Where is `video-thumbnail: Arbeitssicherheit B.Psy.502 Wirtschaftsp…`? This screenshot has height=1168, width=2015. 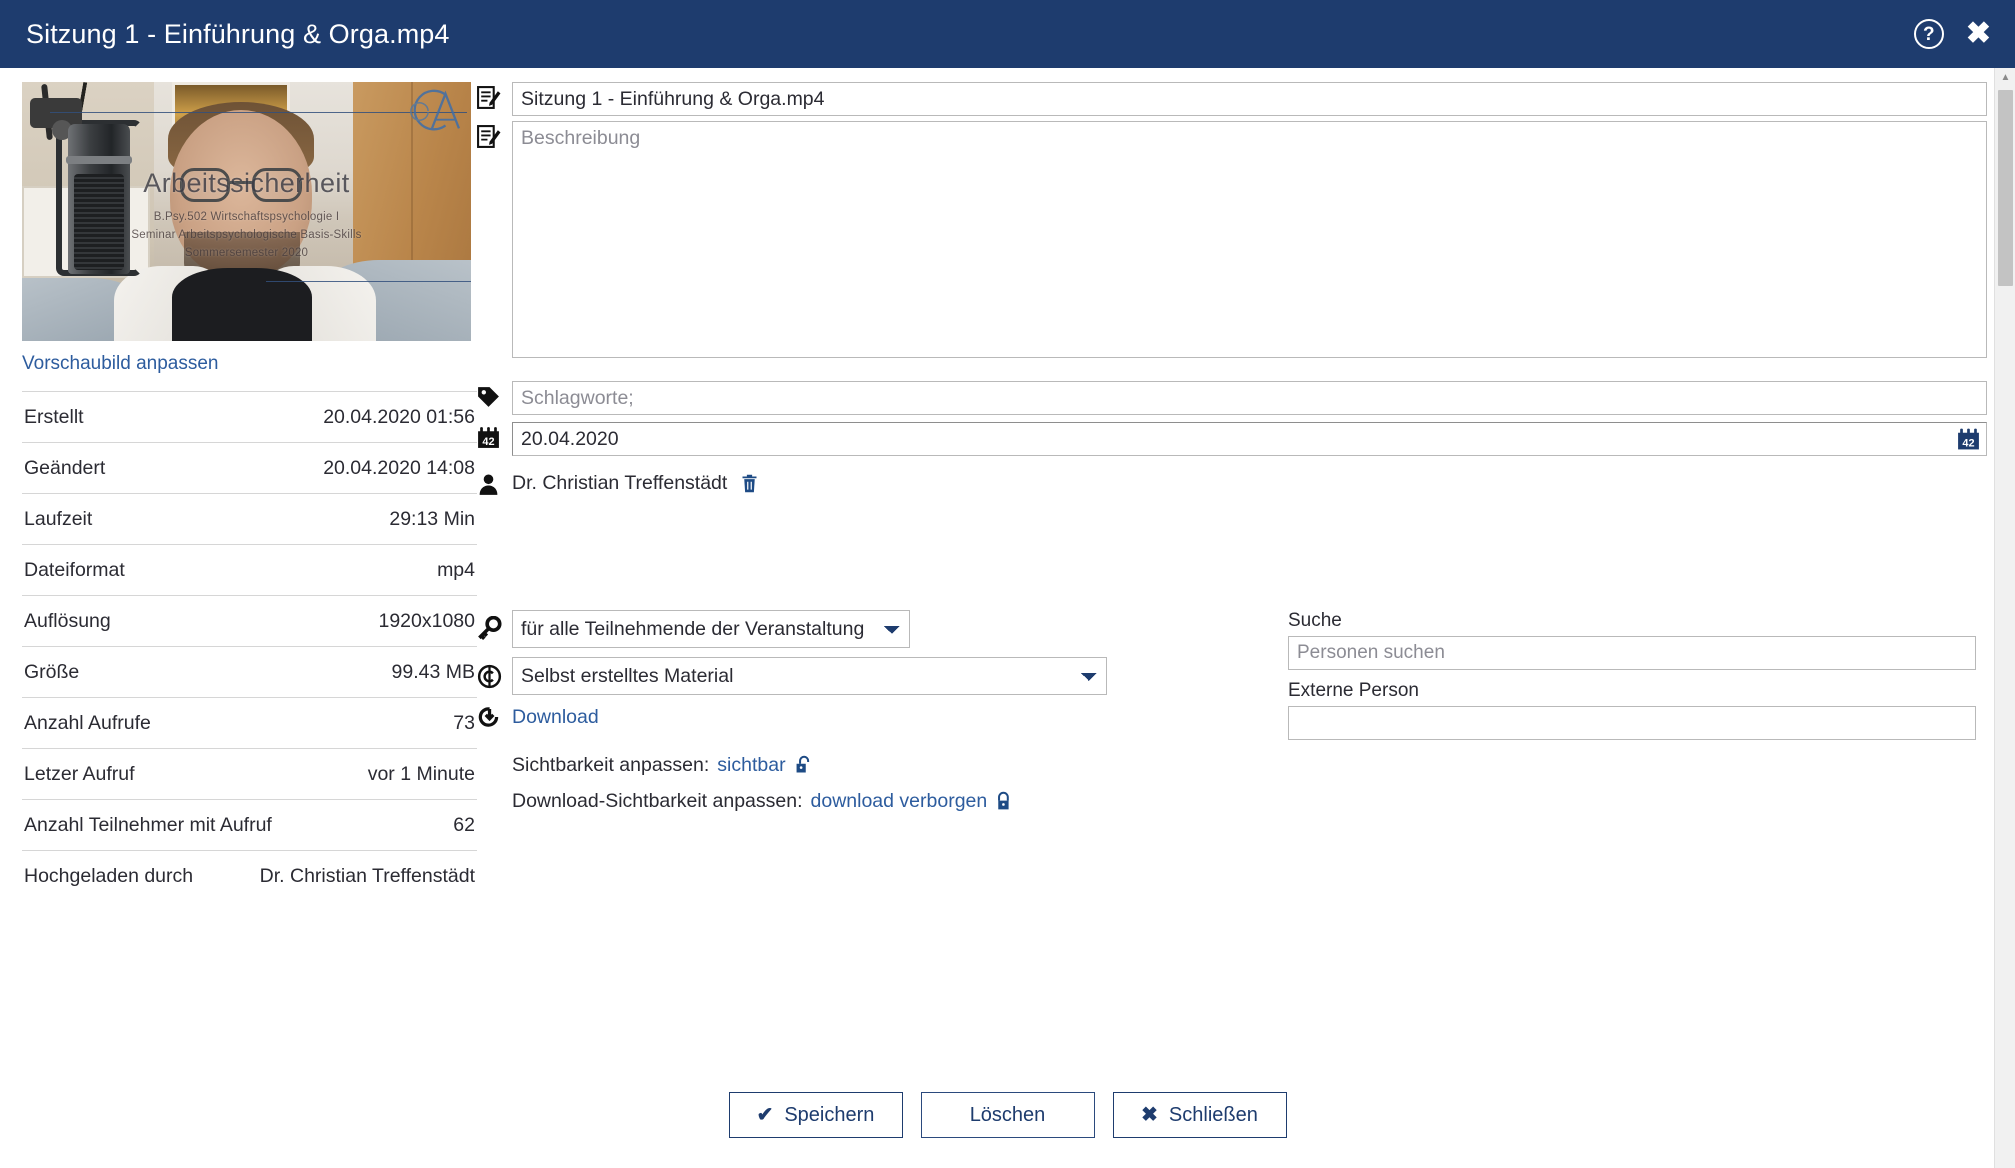
video-thumbnail: Arbeitssicherheit B.Psy.502 Wirtschaftsp… is located at coordinates (246, 211).